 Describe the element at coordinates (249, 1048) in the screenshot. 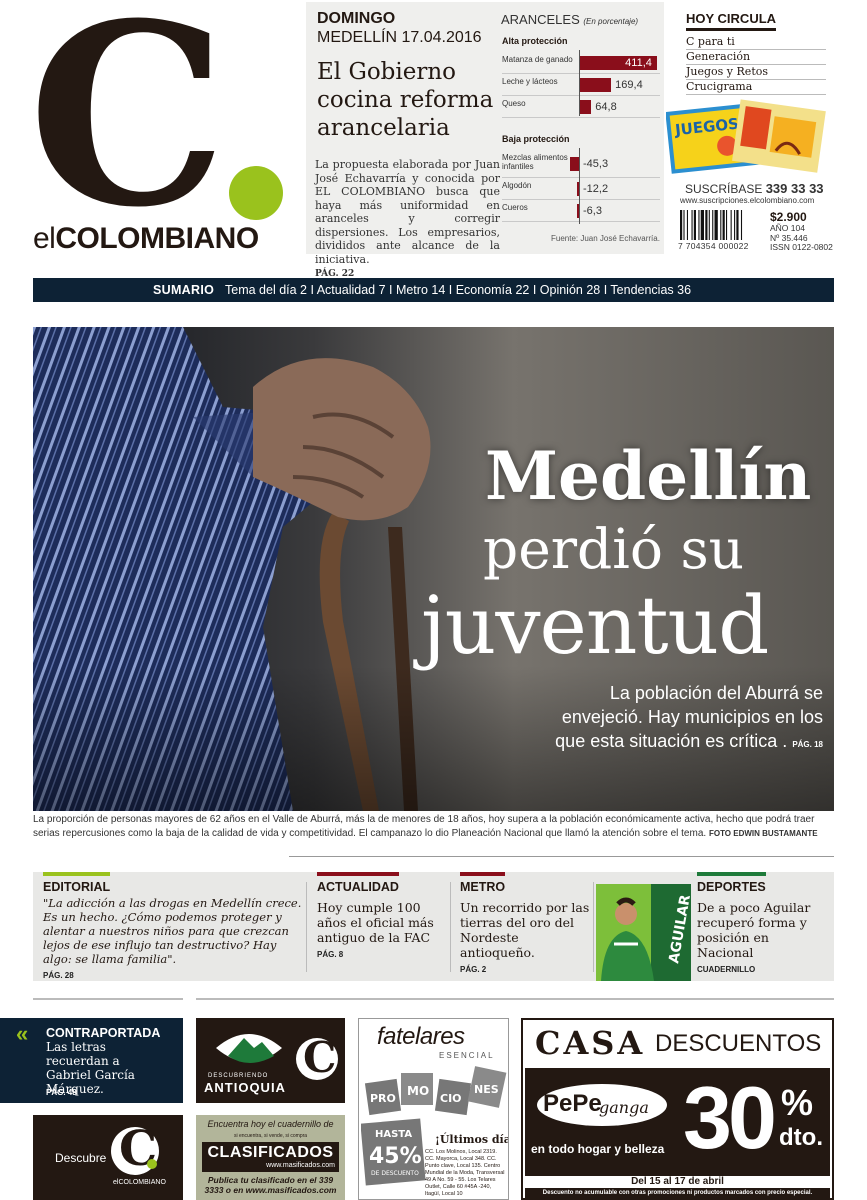

I see `mountain-eye-icon` at that location.